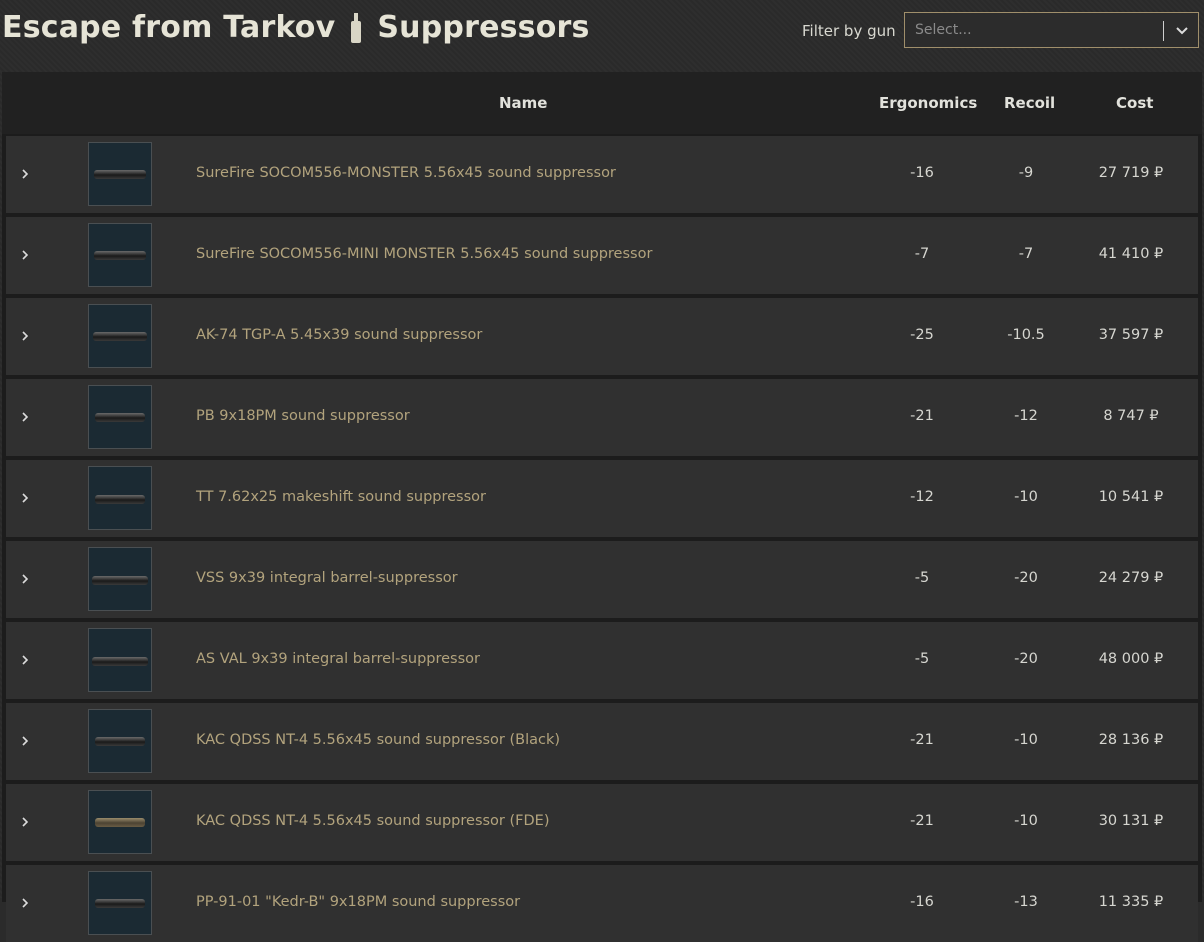  I want to click on item-name-link: AS VAL 9x39 integral barrel-suppressor, so click(338, 659).